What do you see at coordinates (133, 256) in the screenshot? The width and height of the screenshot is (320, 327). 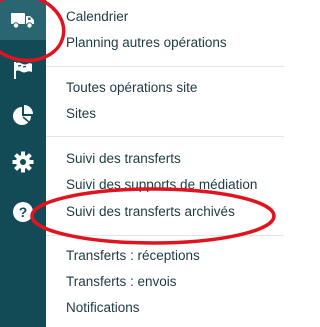 I see `menu-item-transferts-receptions: Transferts : réceptions` at bounding box center [133, 256].